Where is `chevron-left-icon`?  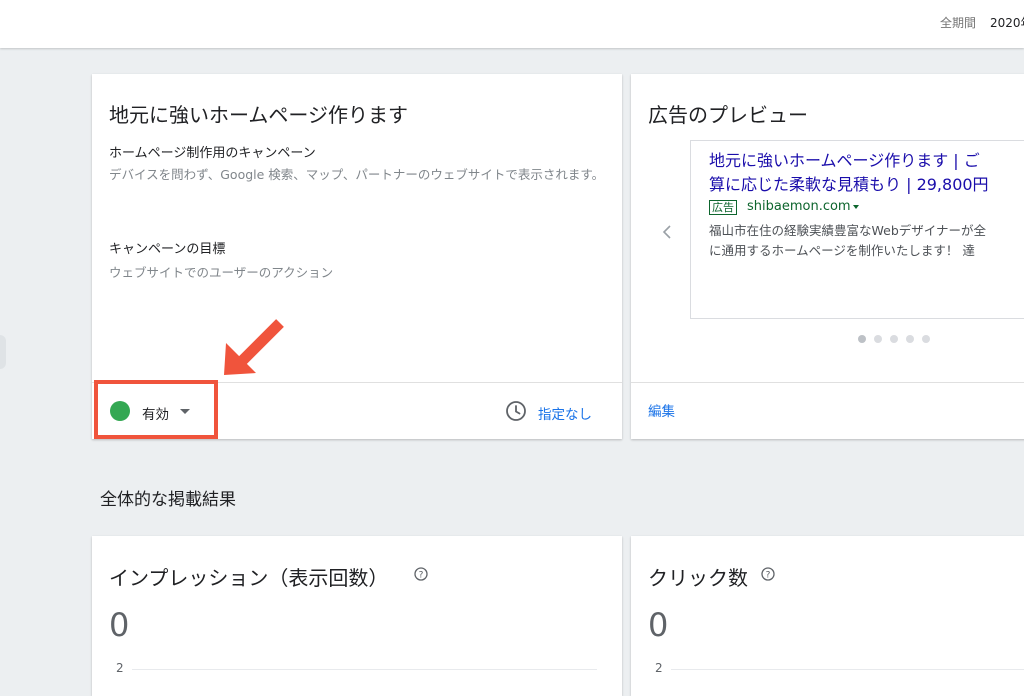 chevron-left-icon is located at coordinates (667, 232).